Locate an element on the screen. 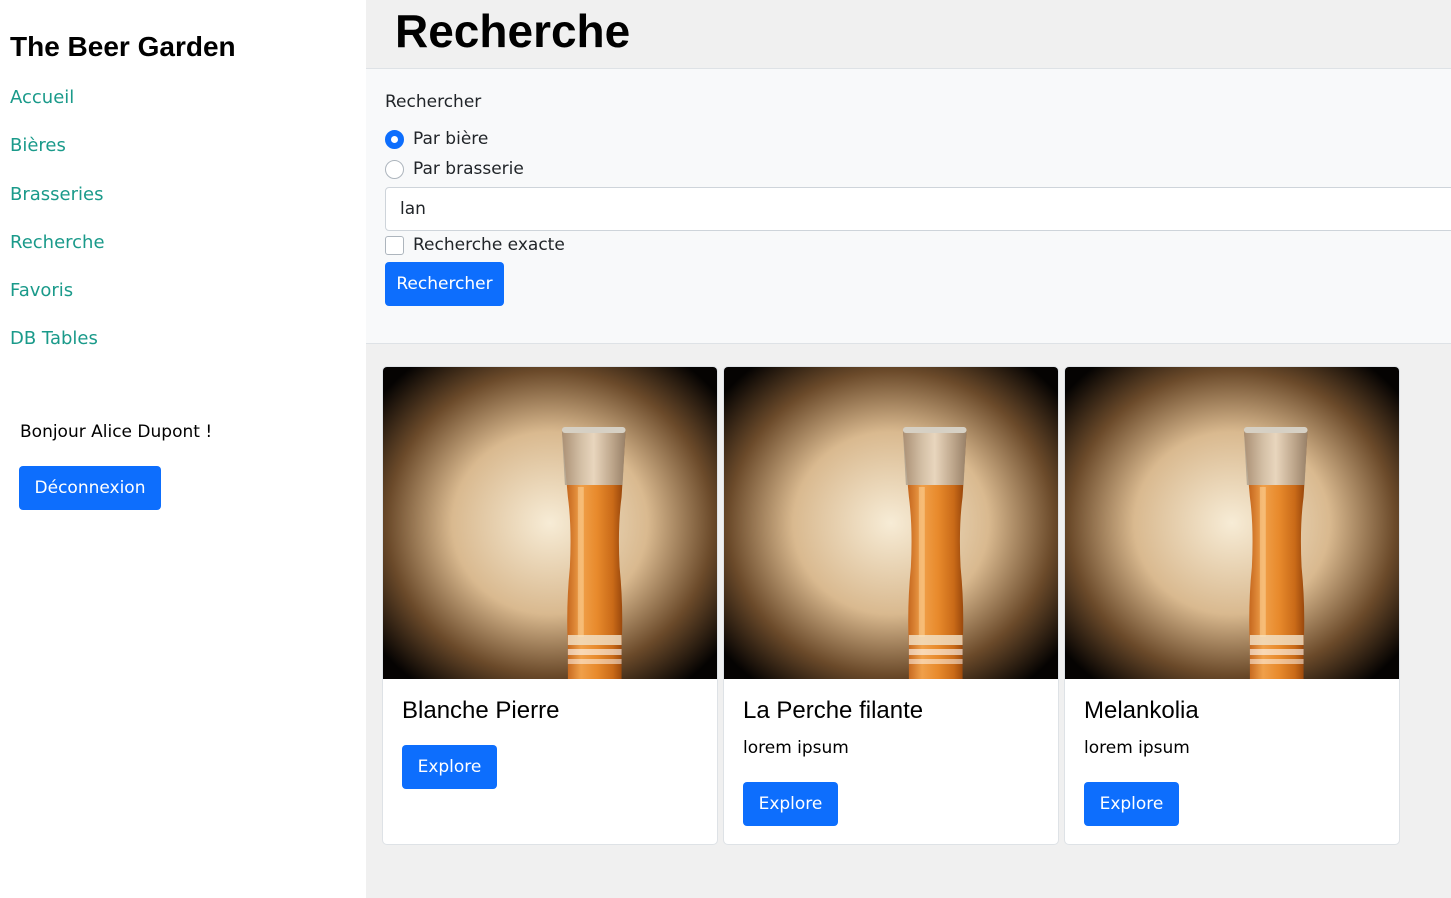 The height and width of the screenshot is (898, 1451). nav-item-recherche: Recherche is located at coordinates (57, 254).